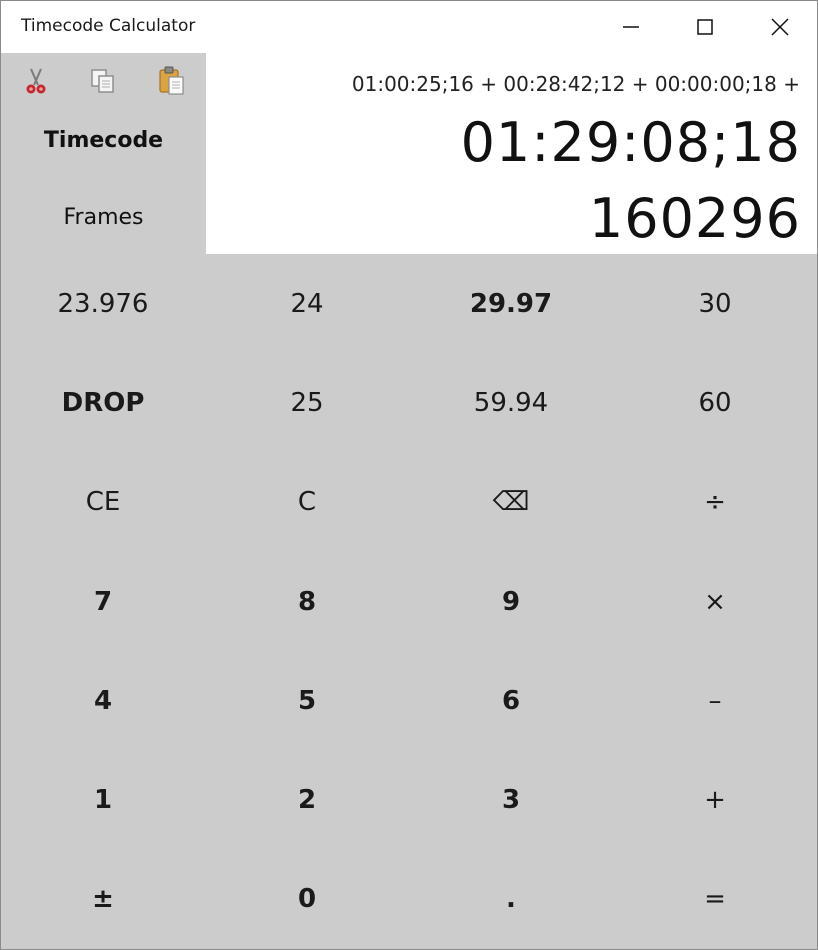 Image resolution: width=818 pixels, height=950 pixels. Describe the element at coordinates (511, 303) in the screenshot. I see `fps-2997-button: 29.97` at that location.